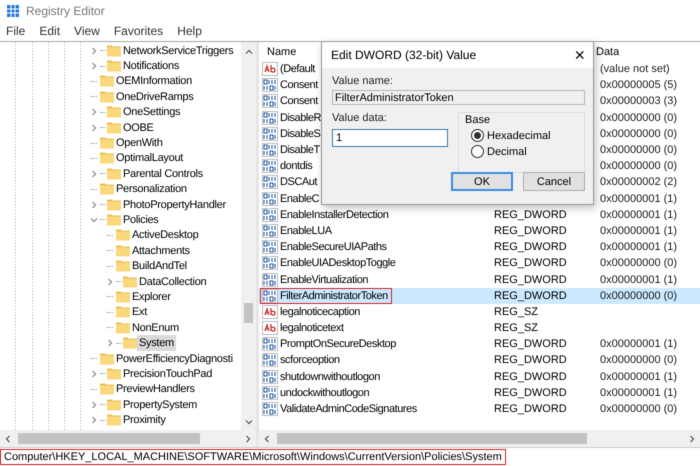  What do you see at coordinates (138, 128) in the screenshot?
I see `tree-item: OOBE` at bounding box center [138, 128].